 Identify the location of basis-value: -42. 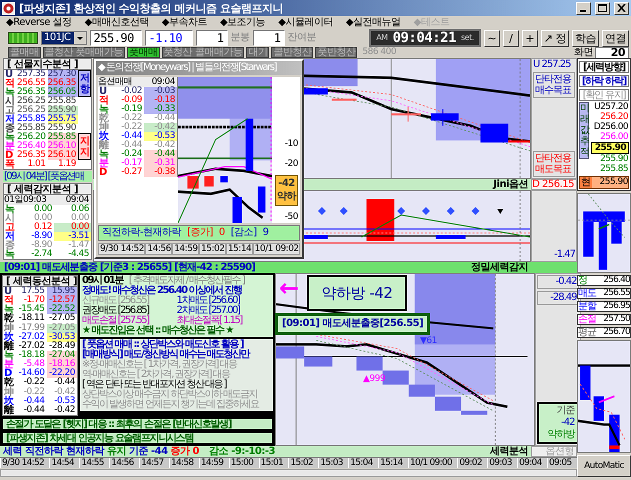
(567, 423).